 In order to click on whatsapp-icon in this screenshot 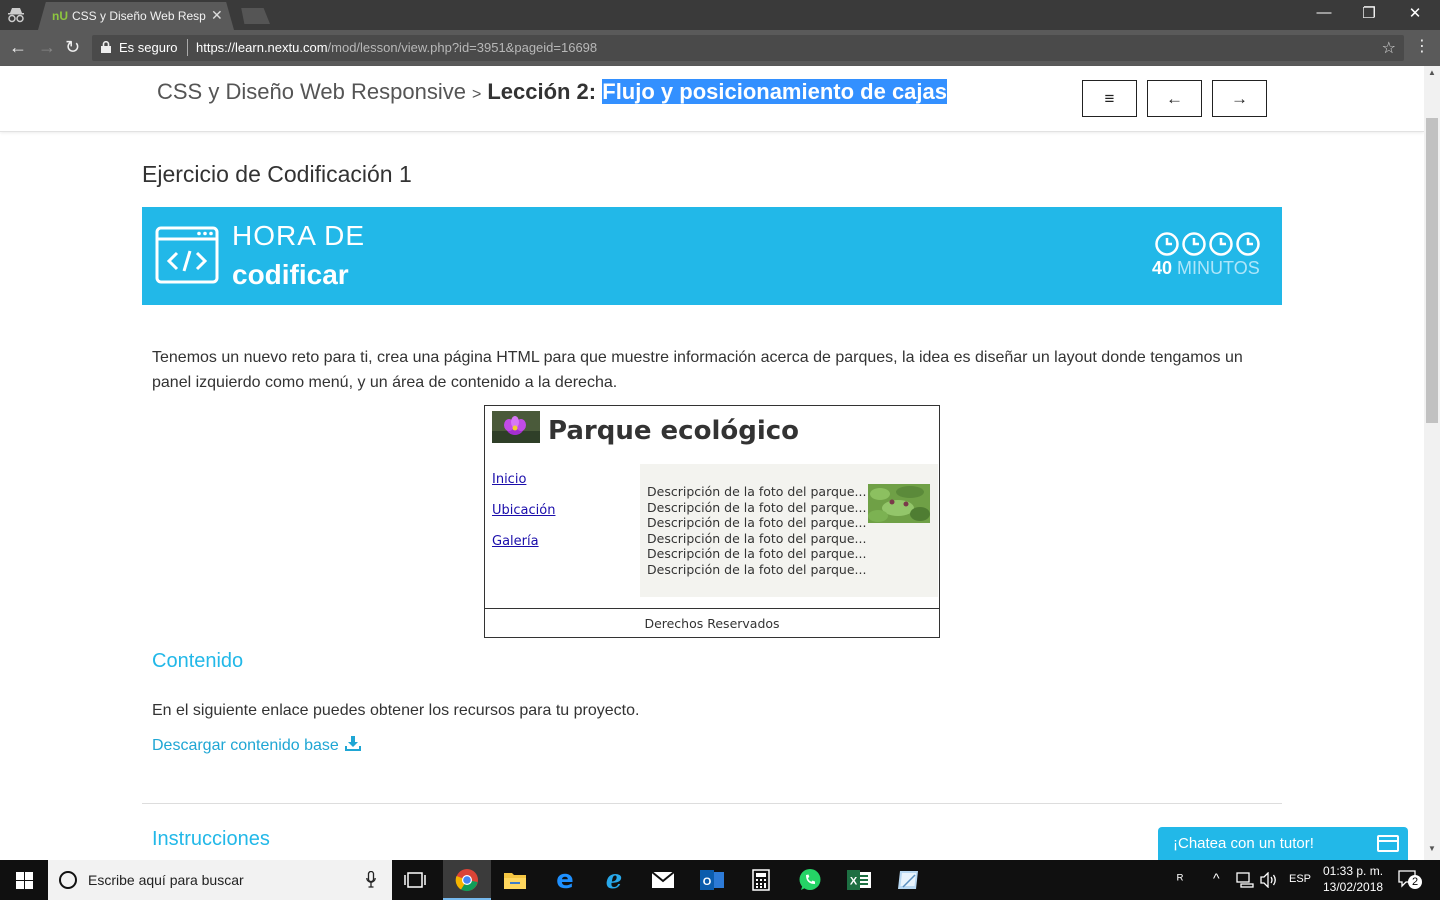, I will do `click(810, 880)`.